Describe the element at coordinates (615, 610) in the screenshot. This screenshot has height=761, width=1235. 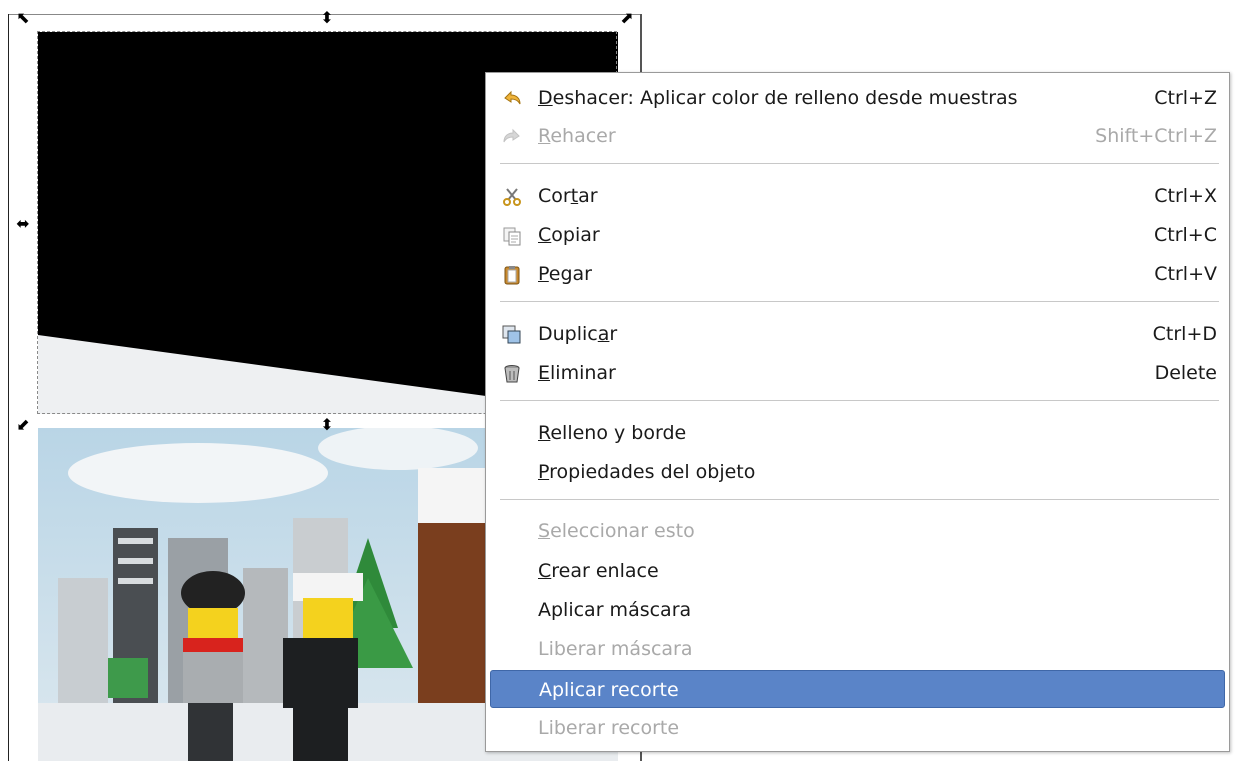
I see `menu-item-label: Aplicar máscara` at that location.